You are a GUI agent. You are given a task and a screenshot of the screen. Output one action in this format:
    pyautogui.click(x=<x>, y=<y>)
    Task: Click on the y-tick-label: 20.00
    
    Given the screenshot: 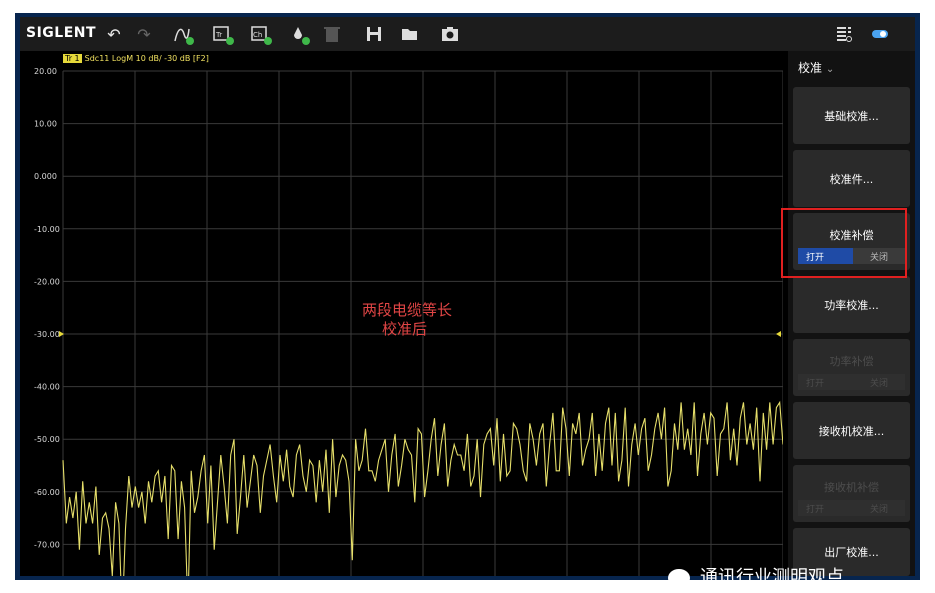 What is the action you would take?
    pyautogui.click(x=45, y=71)
    